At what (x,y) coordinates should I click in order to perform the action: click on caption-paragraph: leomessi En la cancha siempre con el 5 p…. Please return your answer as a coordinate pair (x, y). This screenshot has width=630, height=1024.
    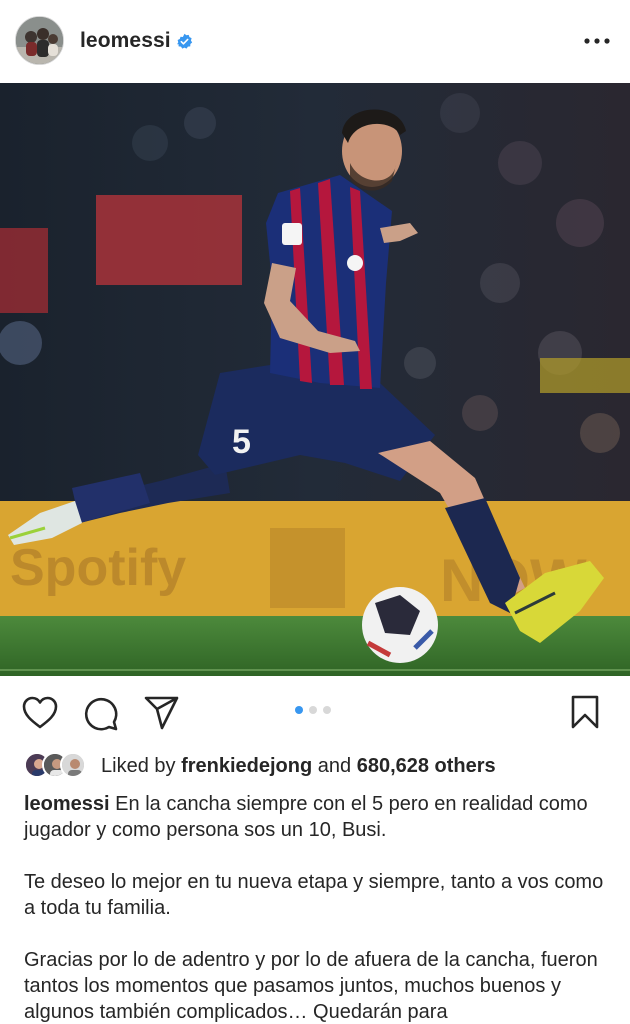
    Looking at the image, I should click on (320, 817).